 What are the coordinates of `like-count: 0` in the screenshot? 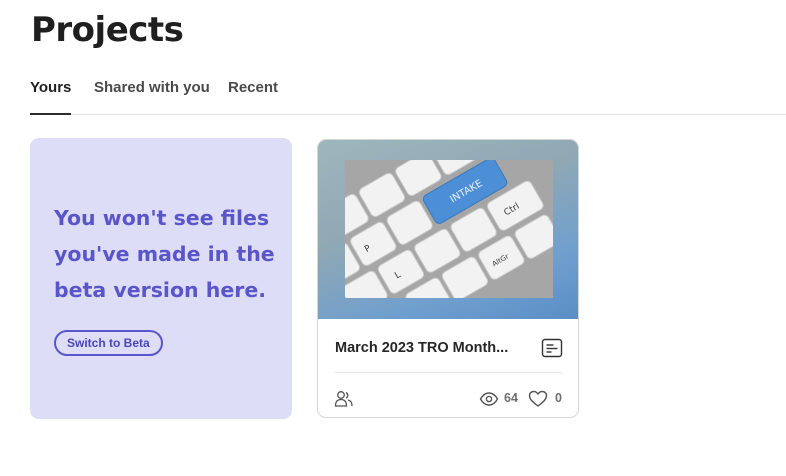 It's located at (558, 398).